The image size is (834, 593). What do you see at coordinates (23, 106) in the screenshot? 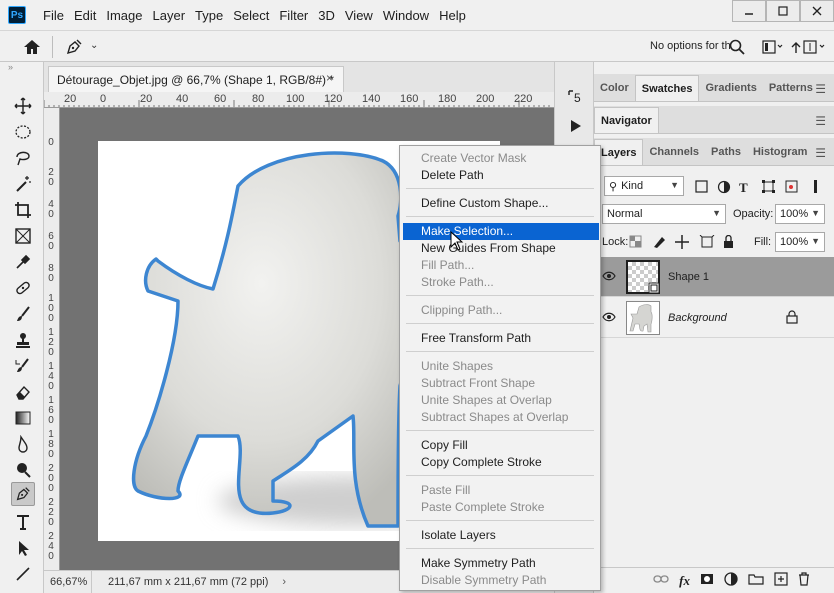
I see `move-tool-icon` at bounding box center [23, 106].